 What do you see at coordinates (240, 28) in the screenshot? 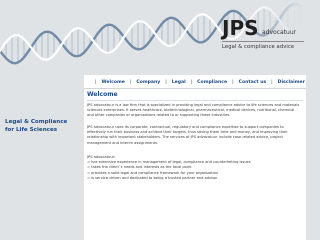
I see `logo-jps: JPS` at bounding box center [240, 28].